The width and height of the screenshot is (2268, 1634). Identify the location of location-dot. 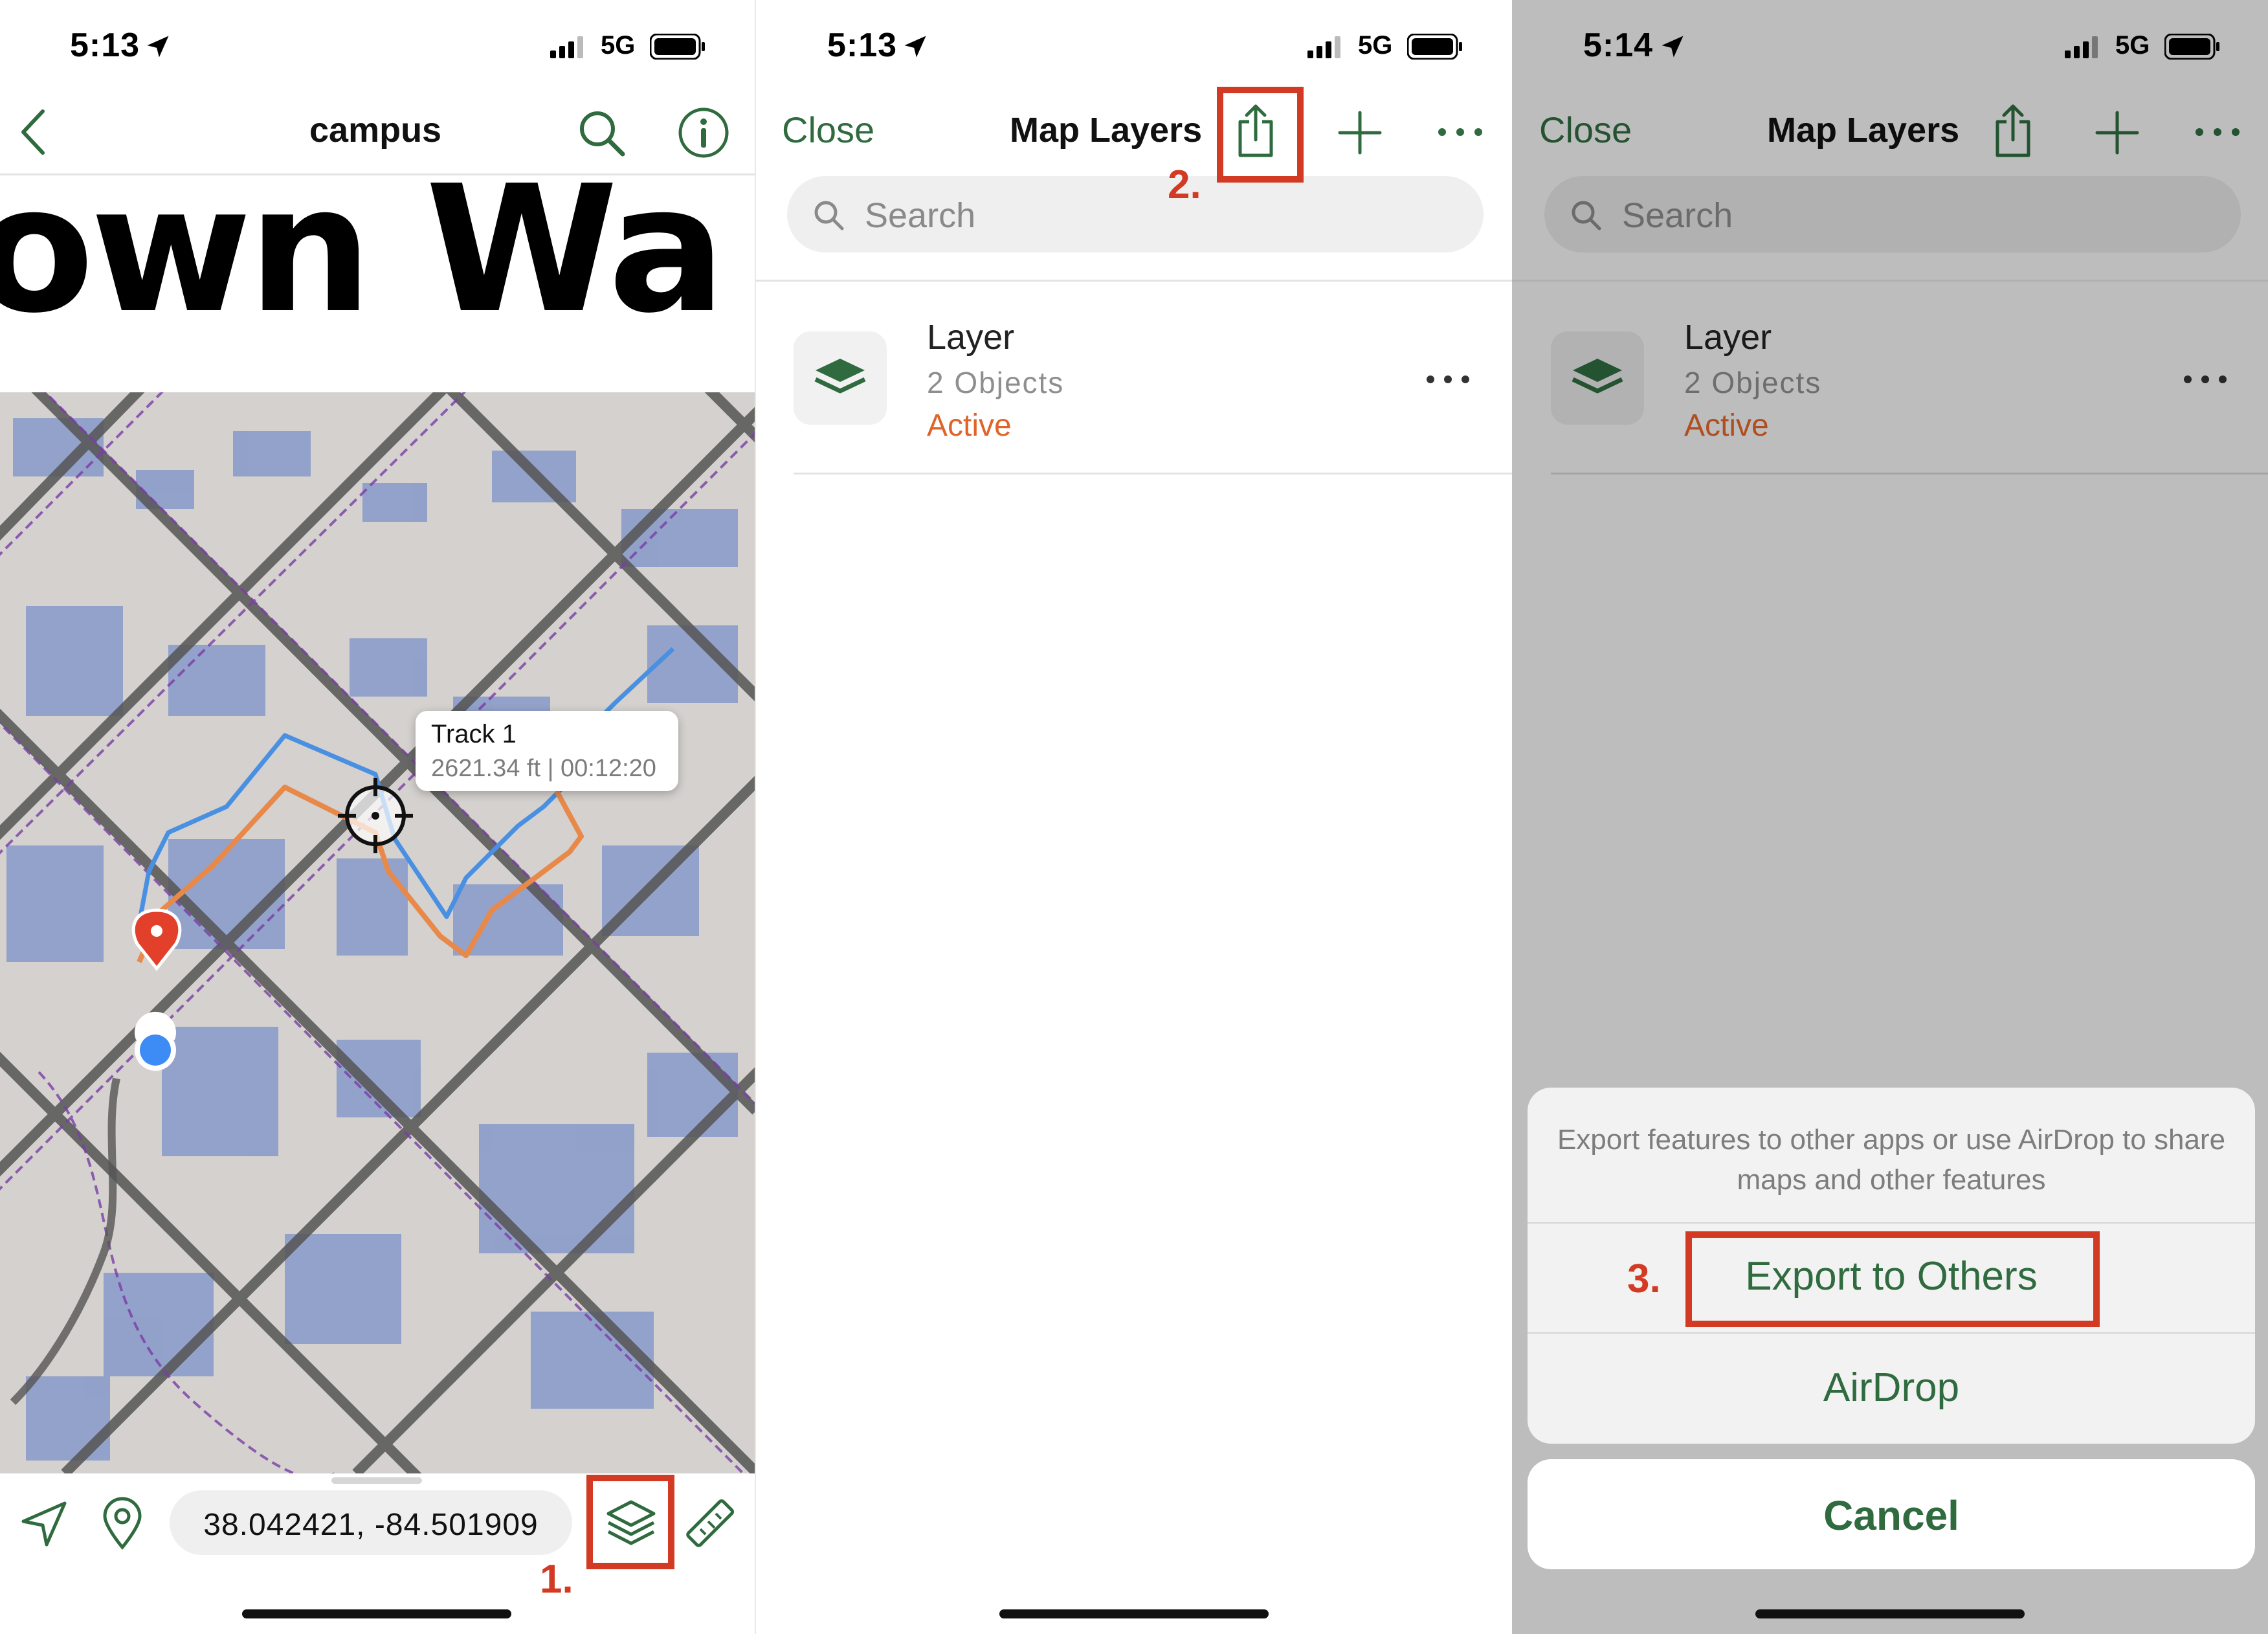
(155, 1041).